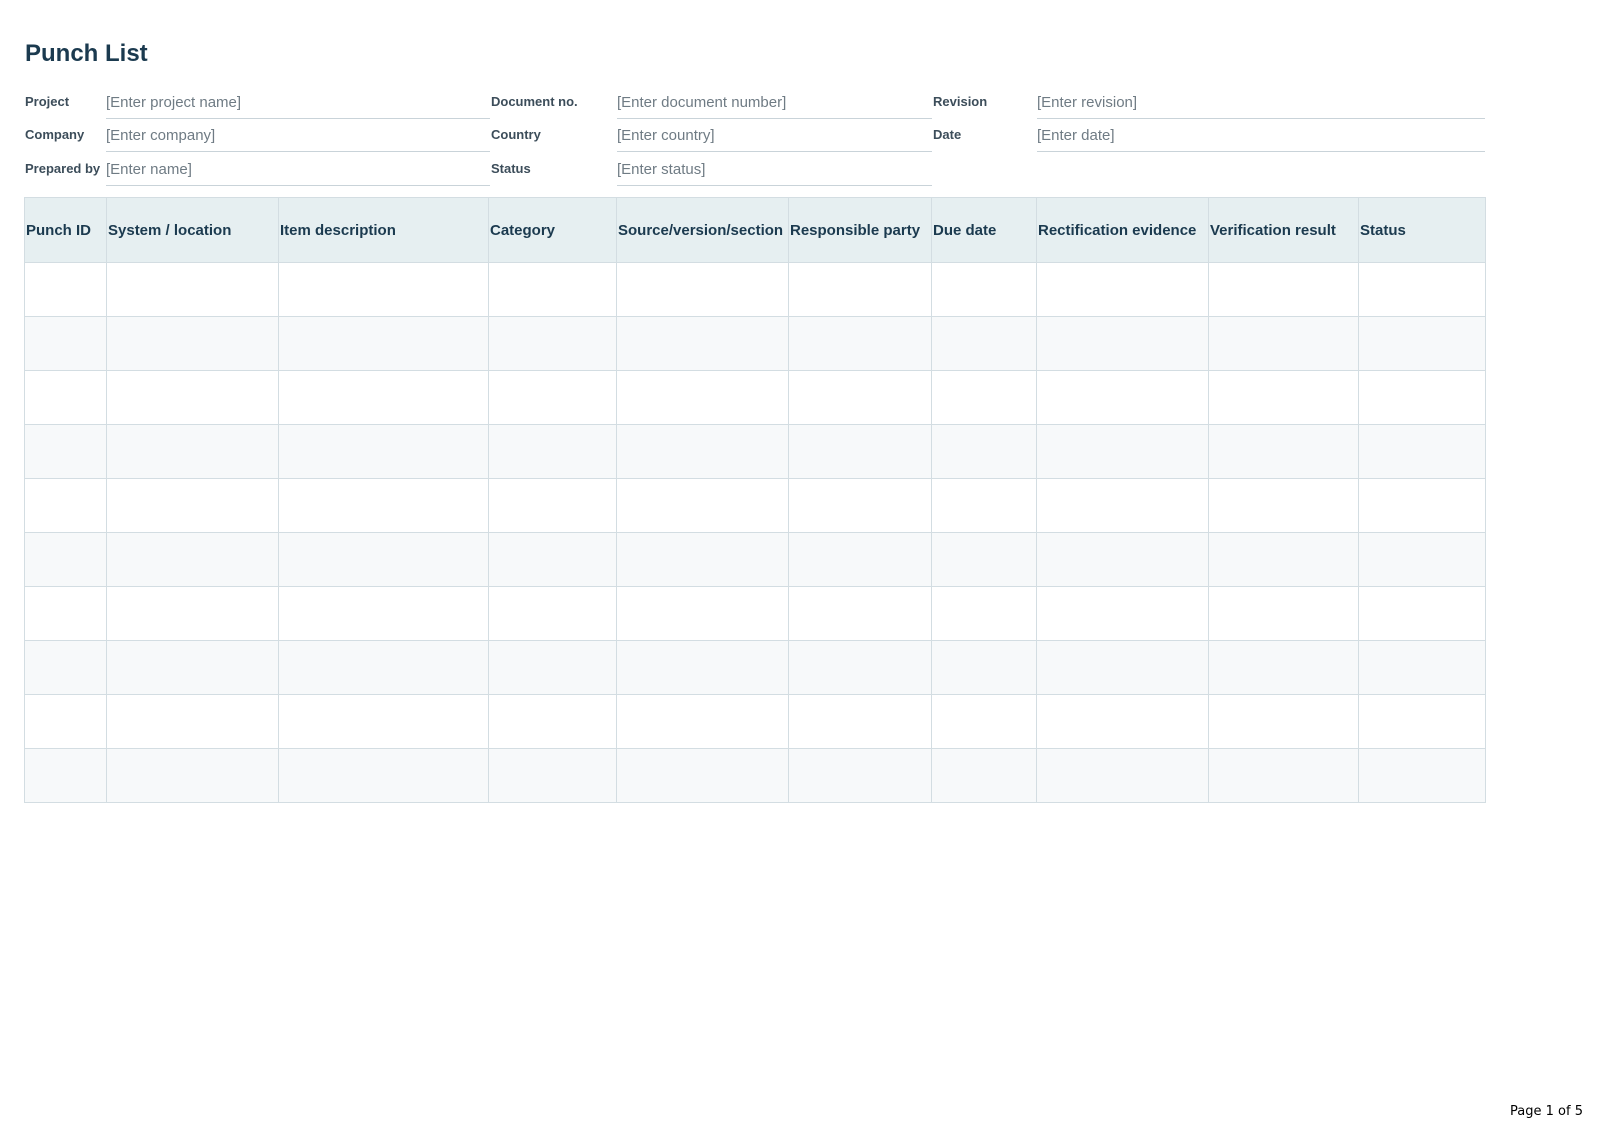 This screenshot has height=1132, width=1600. What do you see at coordinates (1283, 230) in the screenshot?
I see `column-header-verification-result: Verification result` at bounding box center [1283, 230].